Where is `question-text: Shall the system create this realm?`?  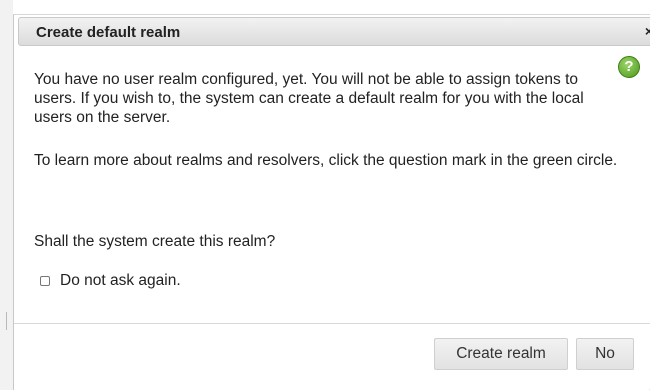 question-text: Shall the system create this realm? is located at coordinates (155, 241).